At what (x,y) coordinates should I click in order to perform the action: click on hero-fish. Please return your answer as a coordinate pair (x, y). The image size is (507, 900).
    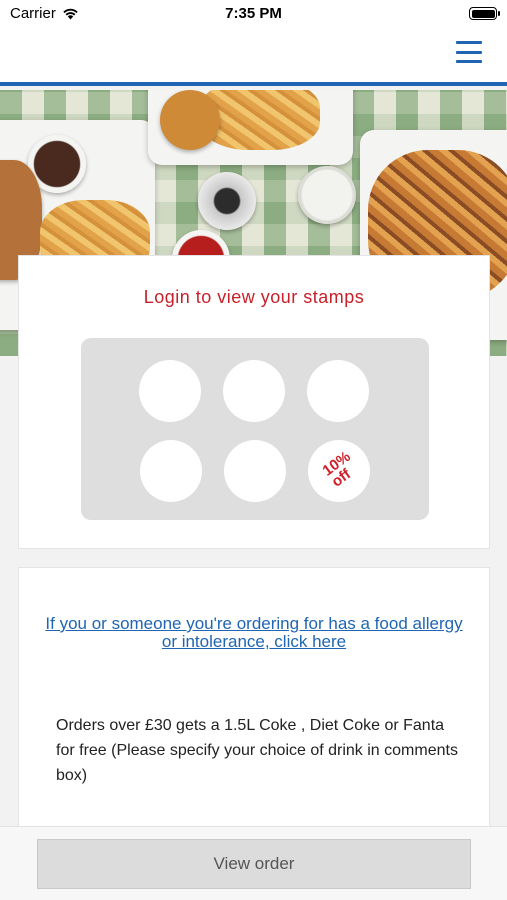
    Looking at the image, I should click on (190, 120).